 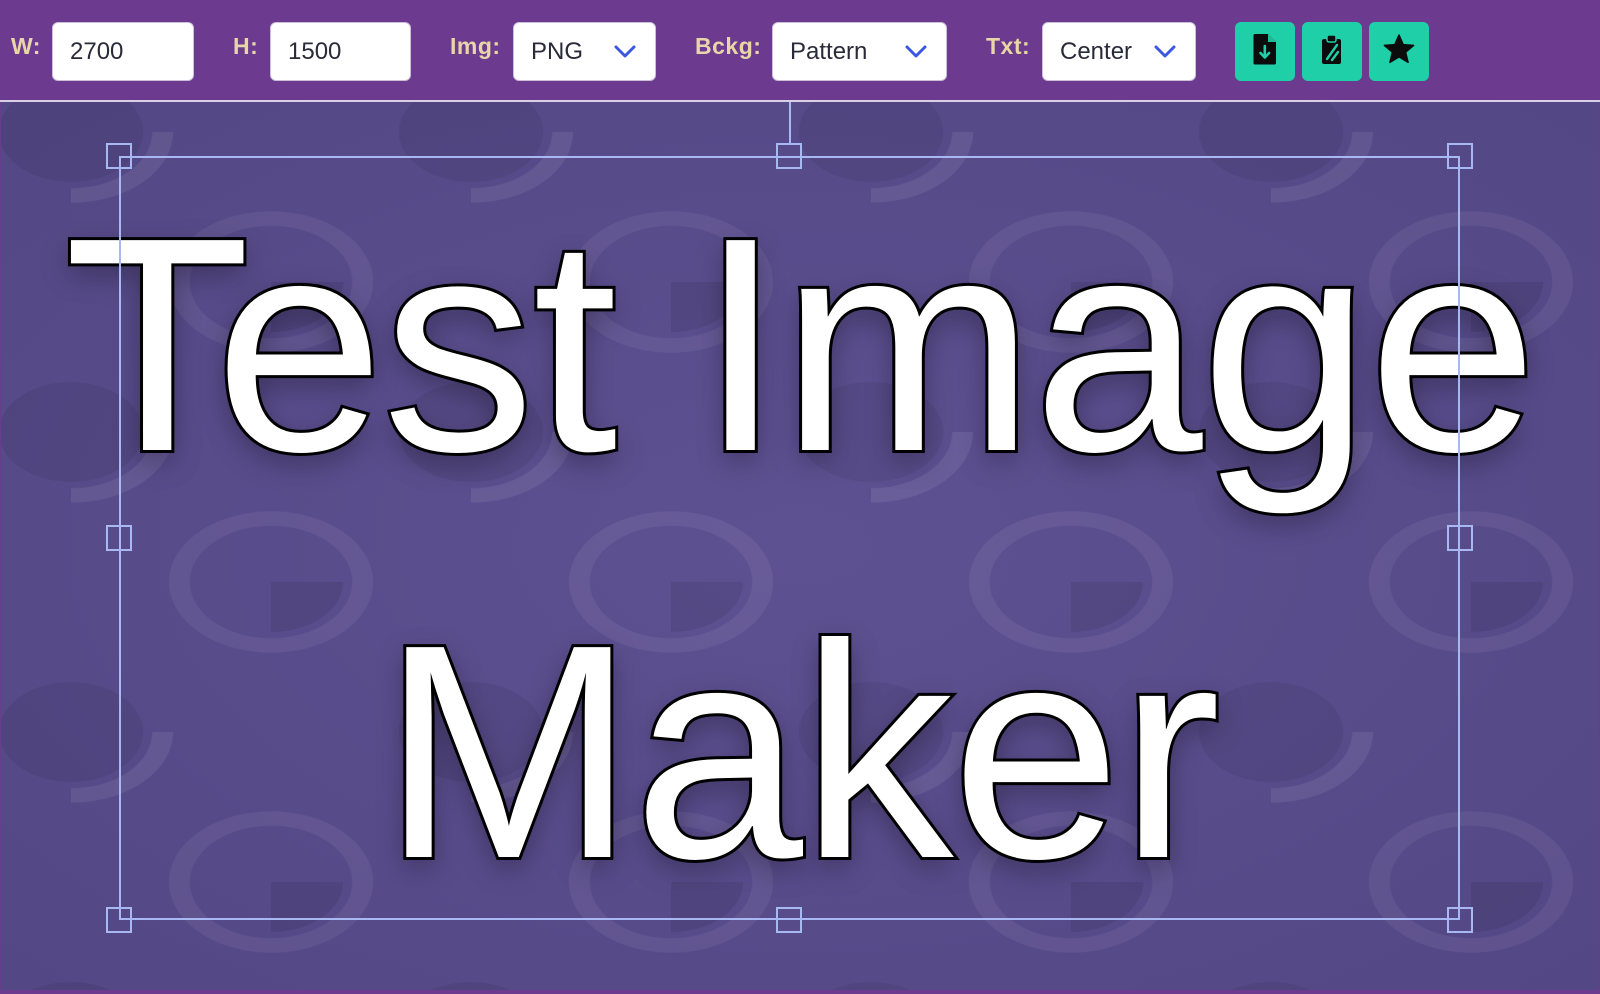 What do you see at coordinates (829, 51) in the screenshot?
I see `background-value: Pattern` at bounding box center [829, 51].